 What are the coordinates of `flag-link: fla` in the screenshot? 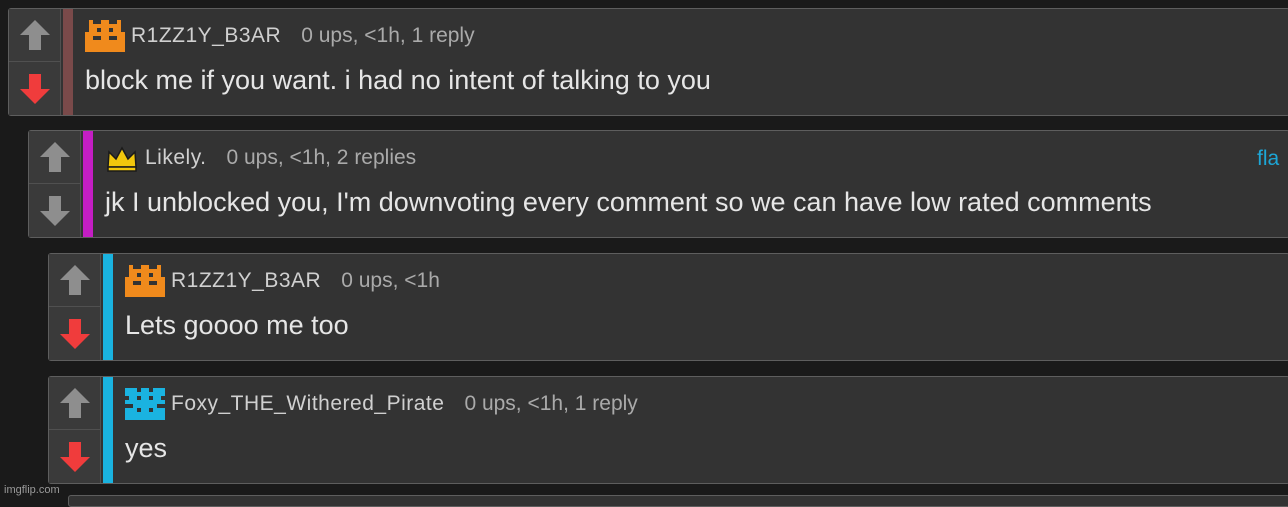 It's located at (1268, 159).